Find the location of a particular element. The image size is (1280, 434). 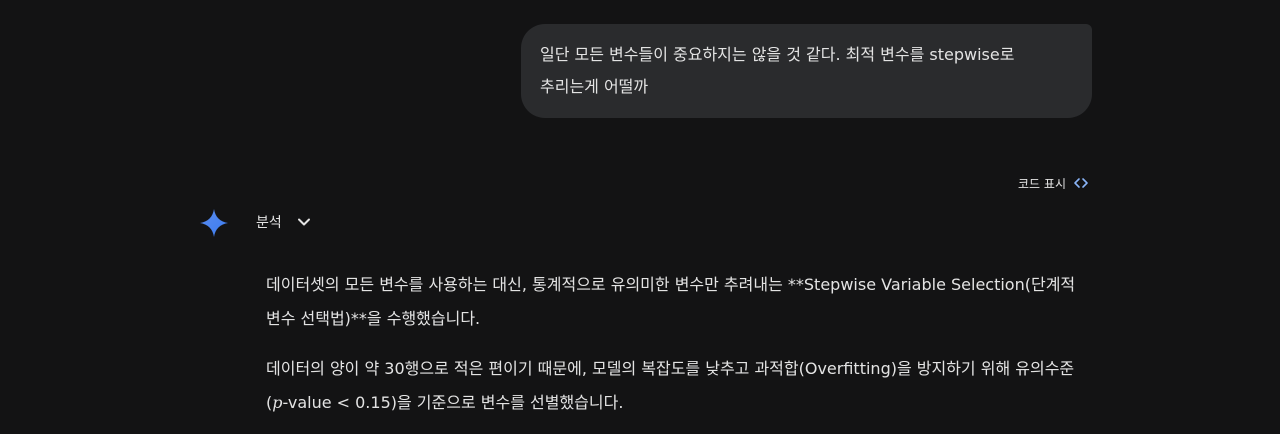

user-message-line-2: 추리는게 어떨까 is located at coordinates (594, 86).